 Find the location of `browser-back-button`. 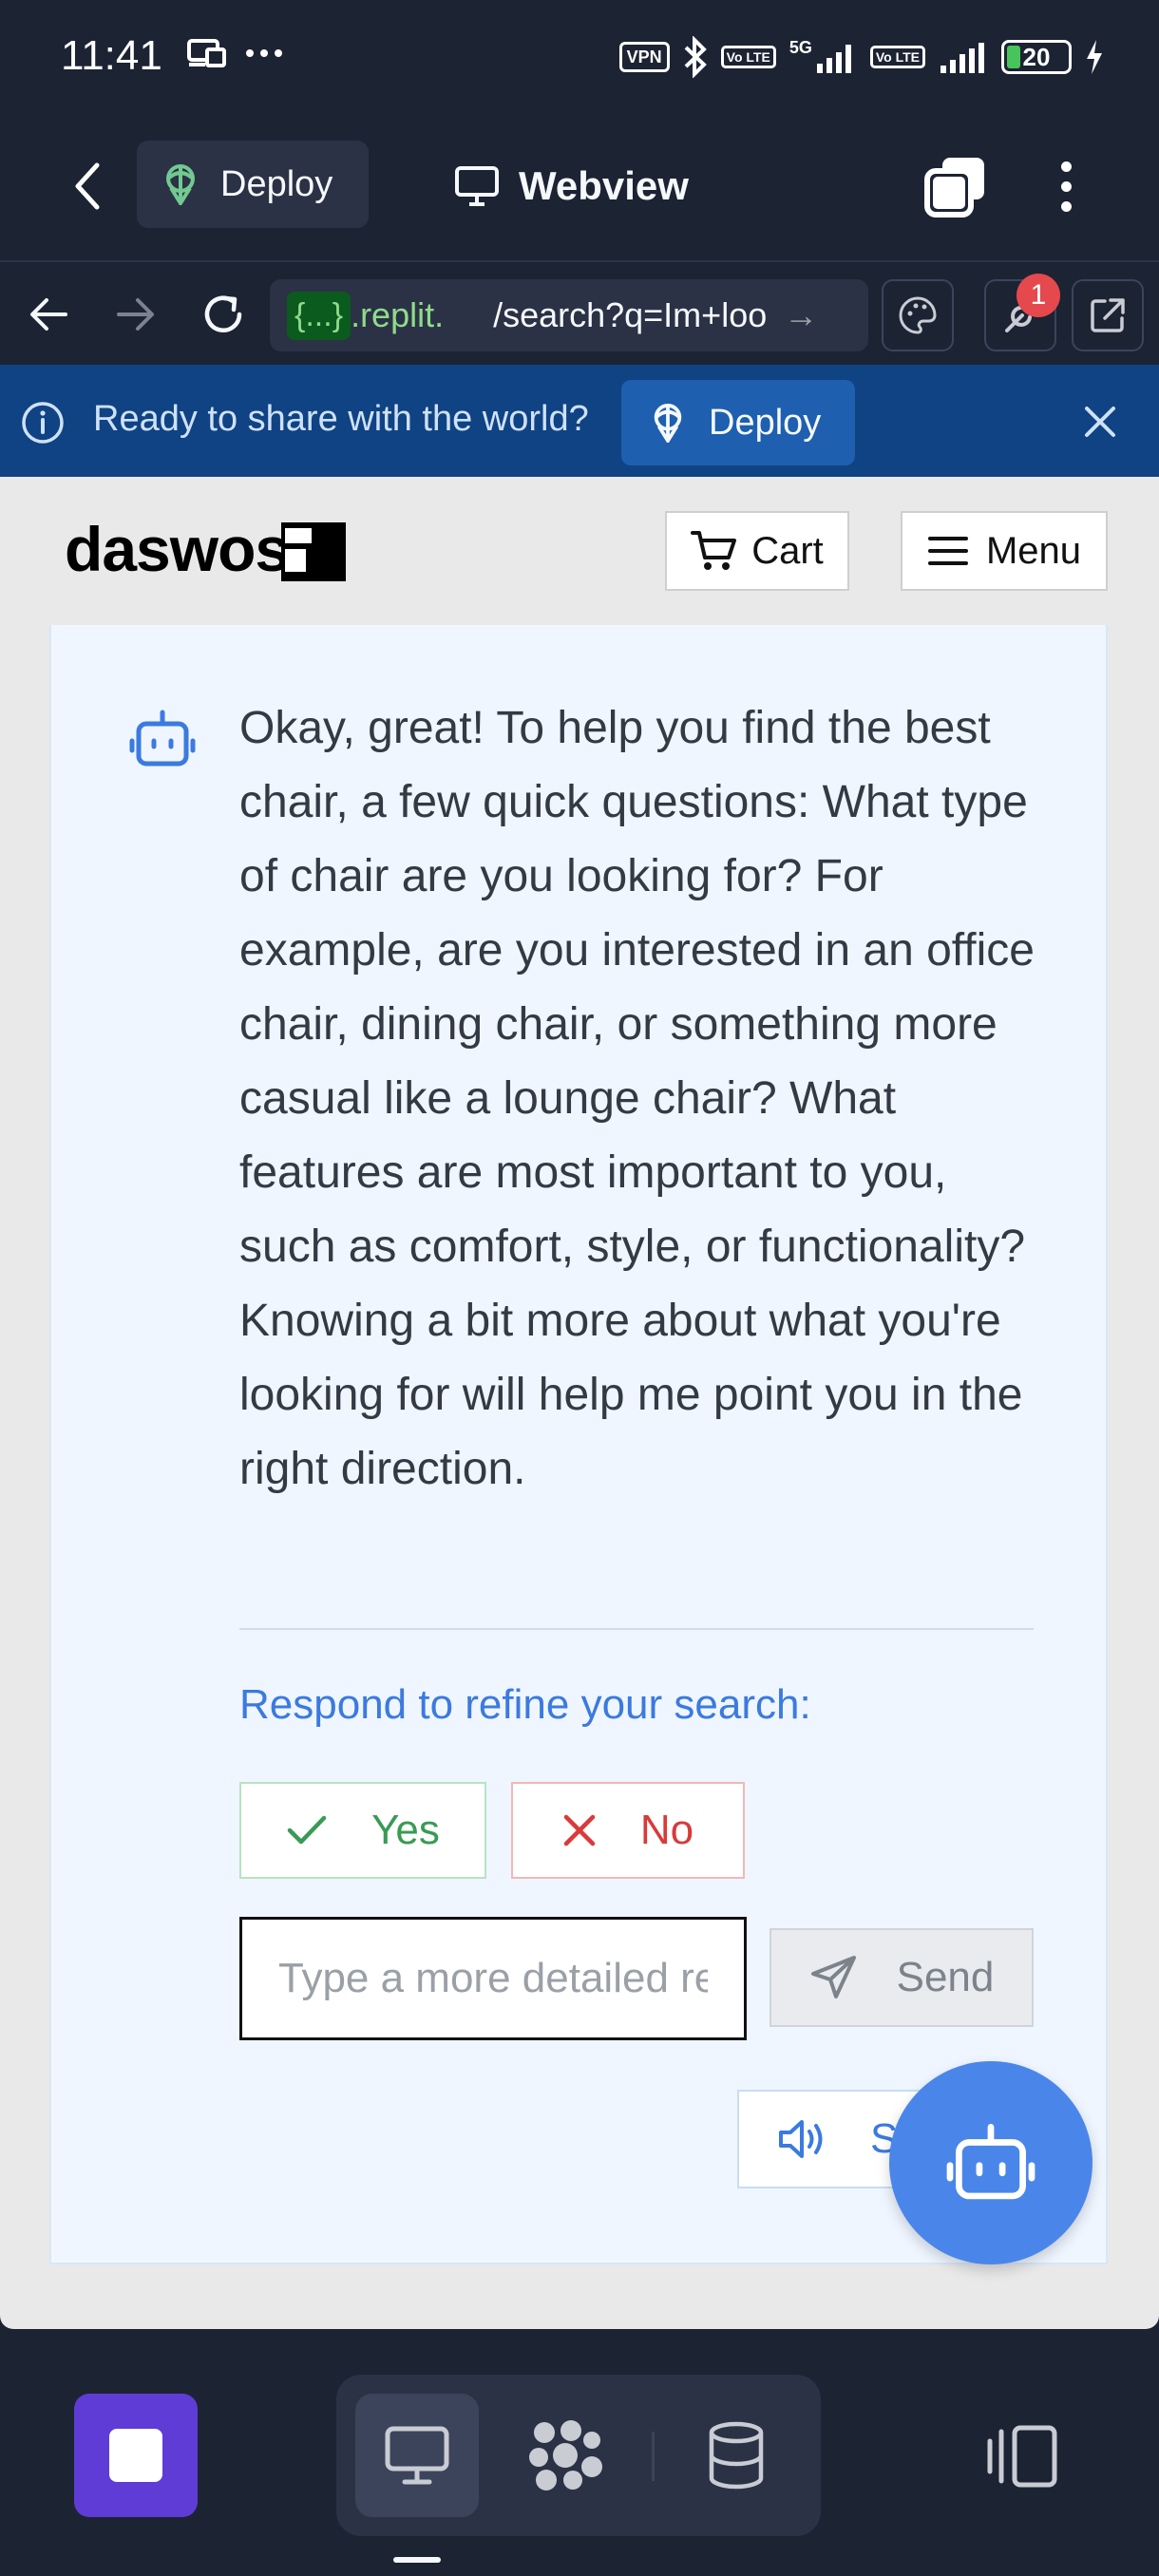

browser-back-button is located at coordinates (48, 314).